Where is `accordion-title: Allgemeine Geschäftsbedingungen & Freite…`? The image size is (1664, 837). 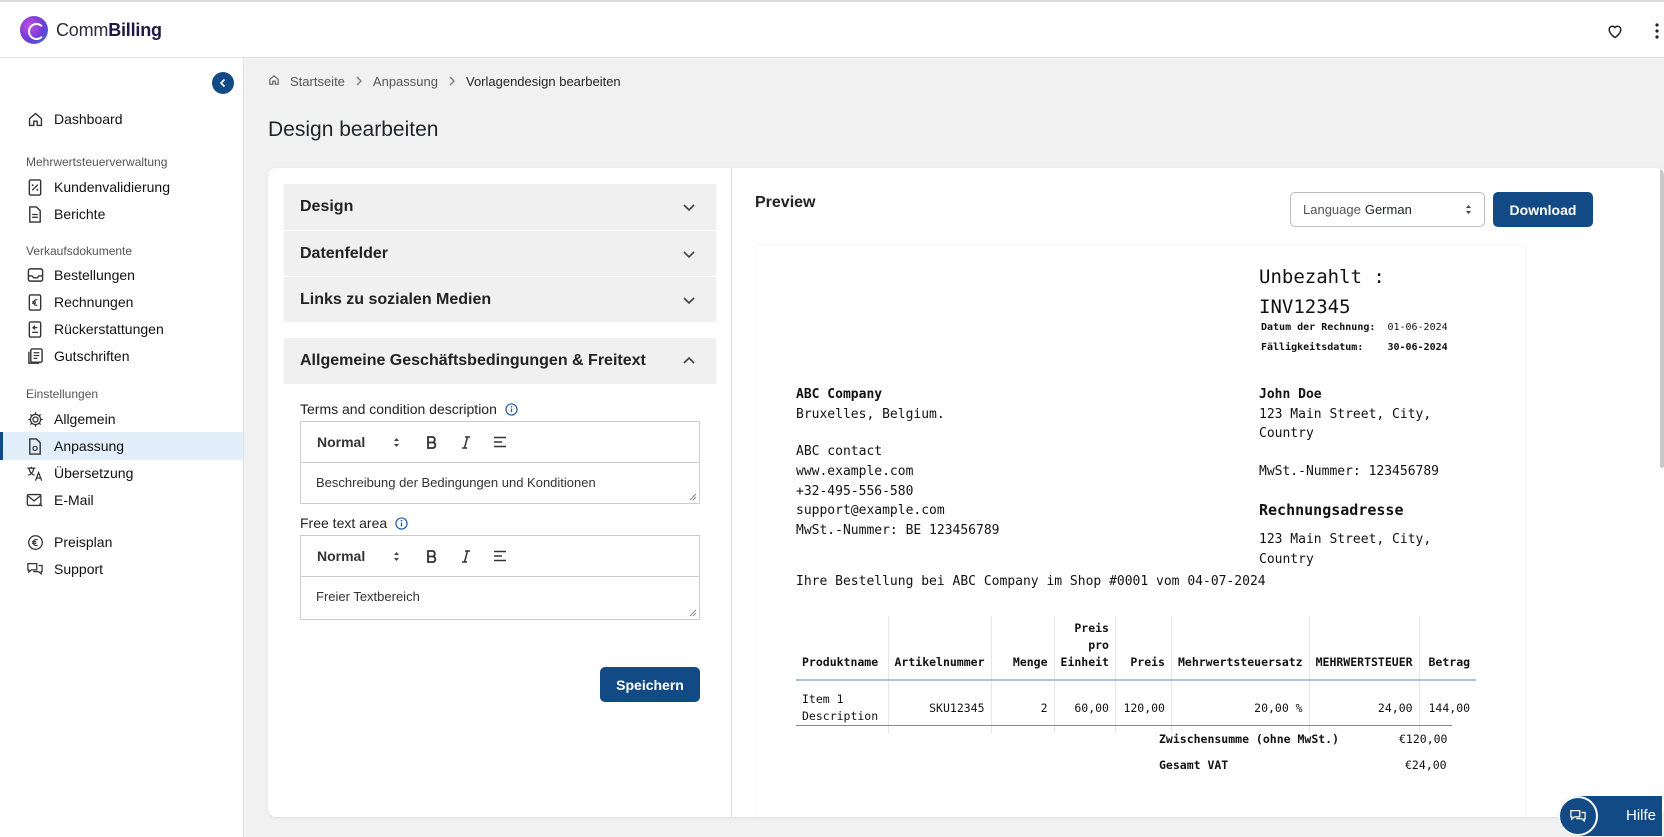 accordion-title: Allgemeine Geschäftsbedingungen & Freite… is located at coordinates (473, 360).